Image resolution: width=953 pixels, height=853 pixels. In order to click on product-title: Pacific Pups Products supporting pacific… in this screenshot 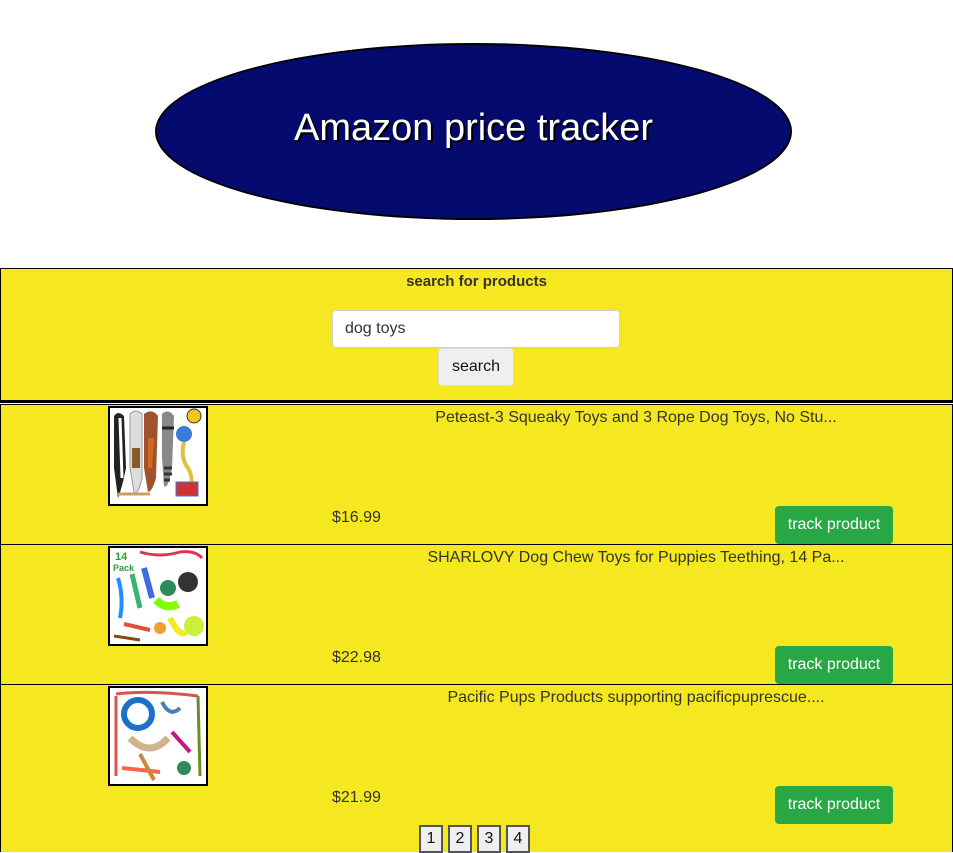, I will do `click(636, 698)`.